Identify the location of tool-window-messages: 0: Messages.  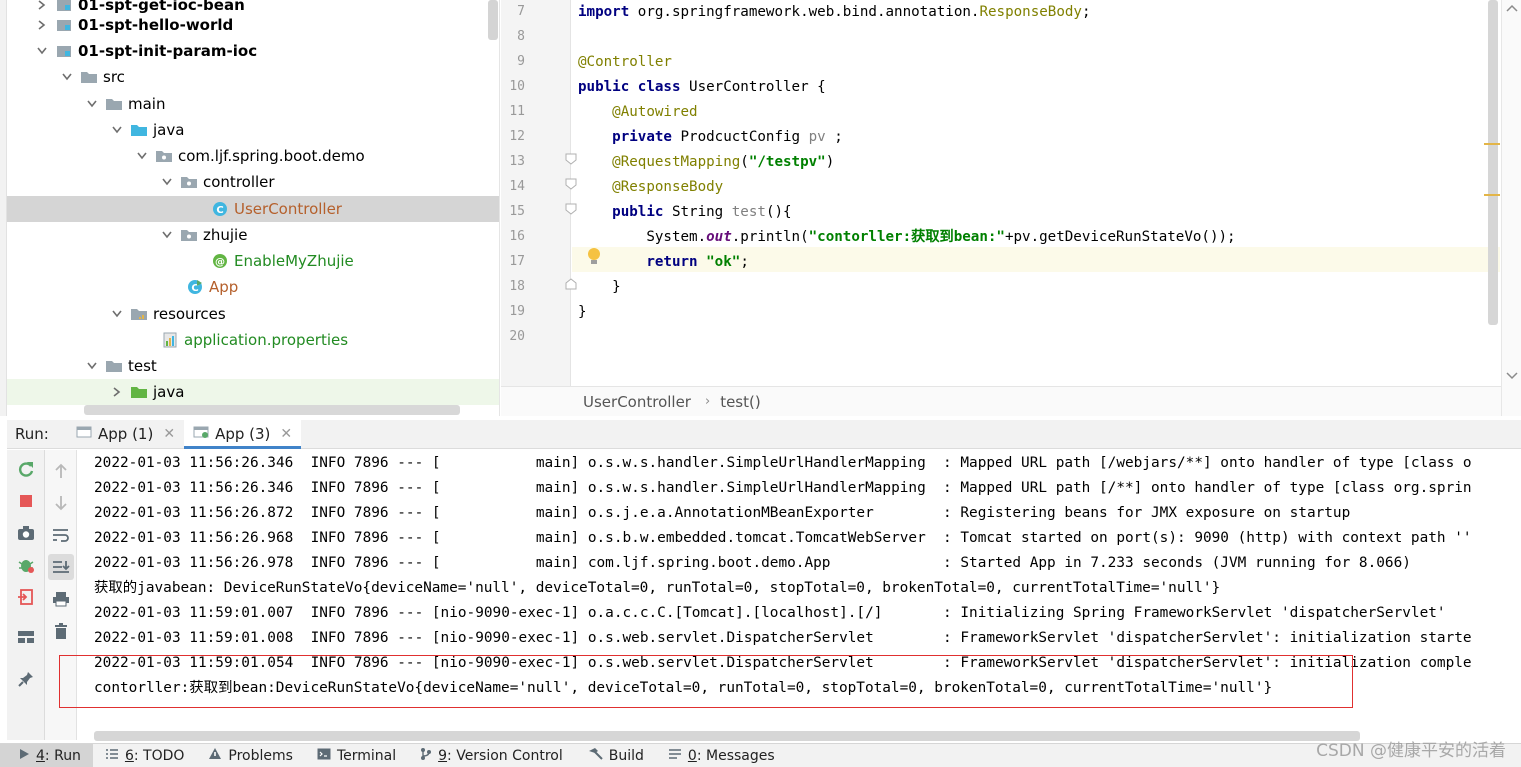
(721, 755).